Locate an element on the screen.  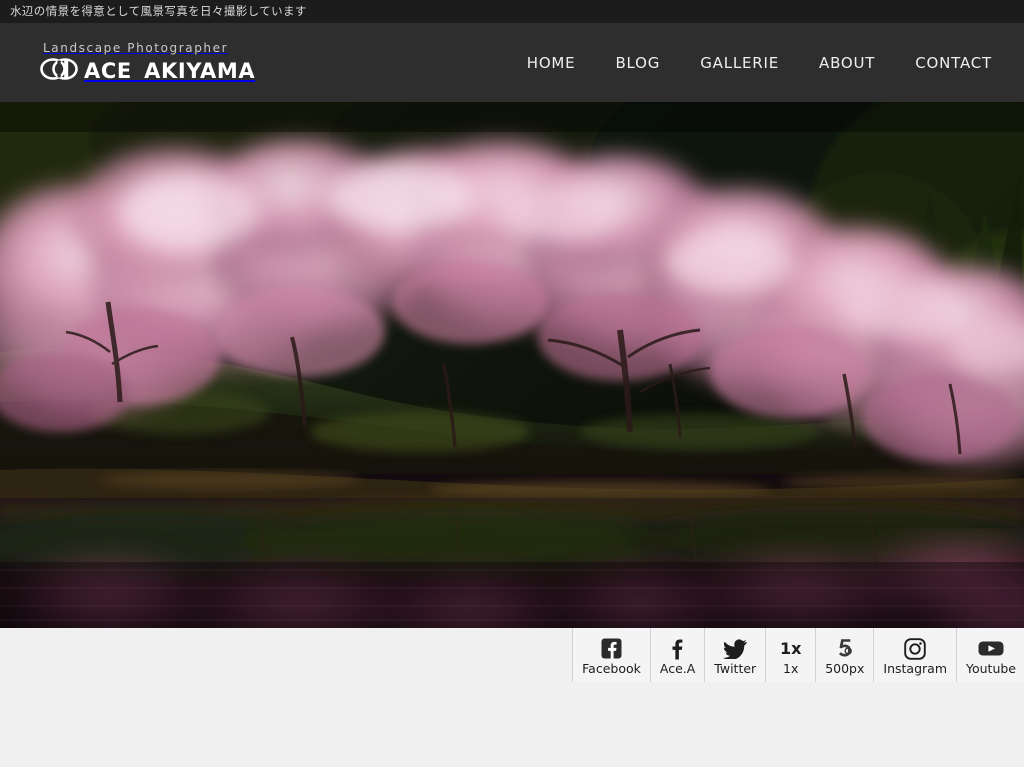
brand-subtitle: Landscape Photographer is located at coordinates (136, 47).